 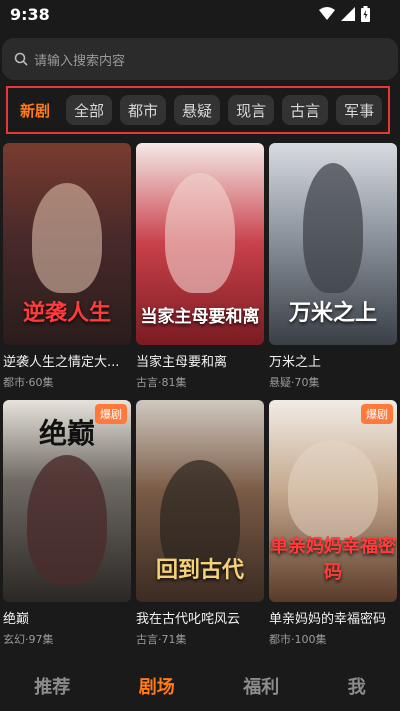 What do you see at coordinates (200, 686) in the screenshot?
I see `bottom-tab-bar: 推荐 剧场 福利 我` at bounding box center [200, 686].